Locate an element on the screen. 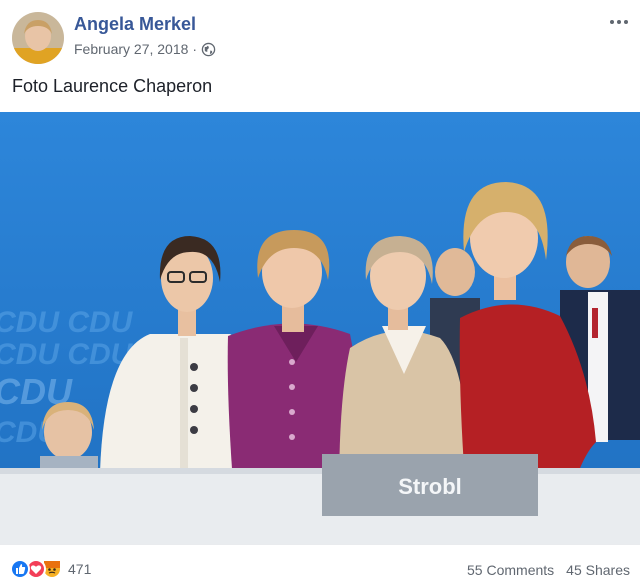  post-meta: February 27, 2018 · is located at coordinates (145, 49).